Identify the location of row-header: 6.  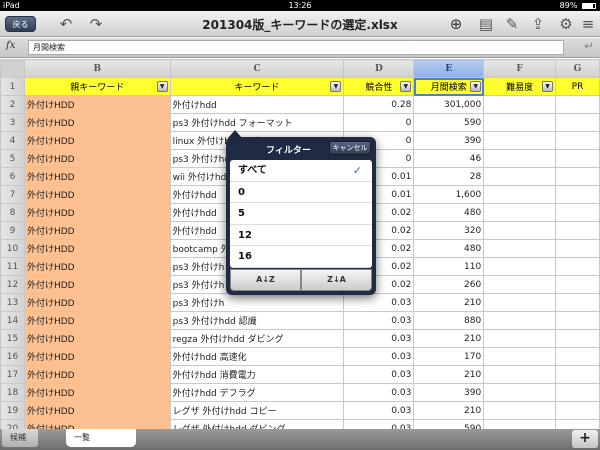
(12, 176).